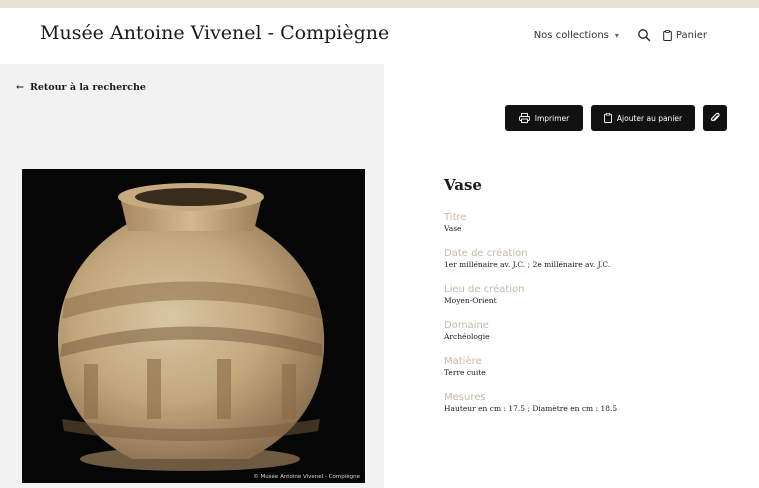 This screenshot has height=488, width=759. What do you see at coordinates (616, 35) in the screenshot?
I see `chevron-down-icon: ▾` at bounding box center [616, 35].